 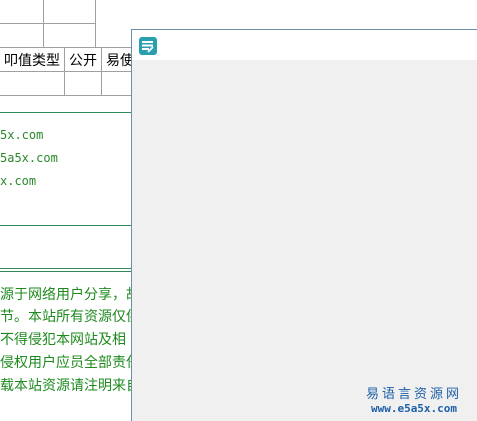 What do you see at coordinates (414, 408) in the screenshot?
I see `watermark-url: www.e5a5x.com` at bounding box center [414, 408].